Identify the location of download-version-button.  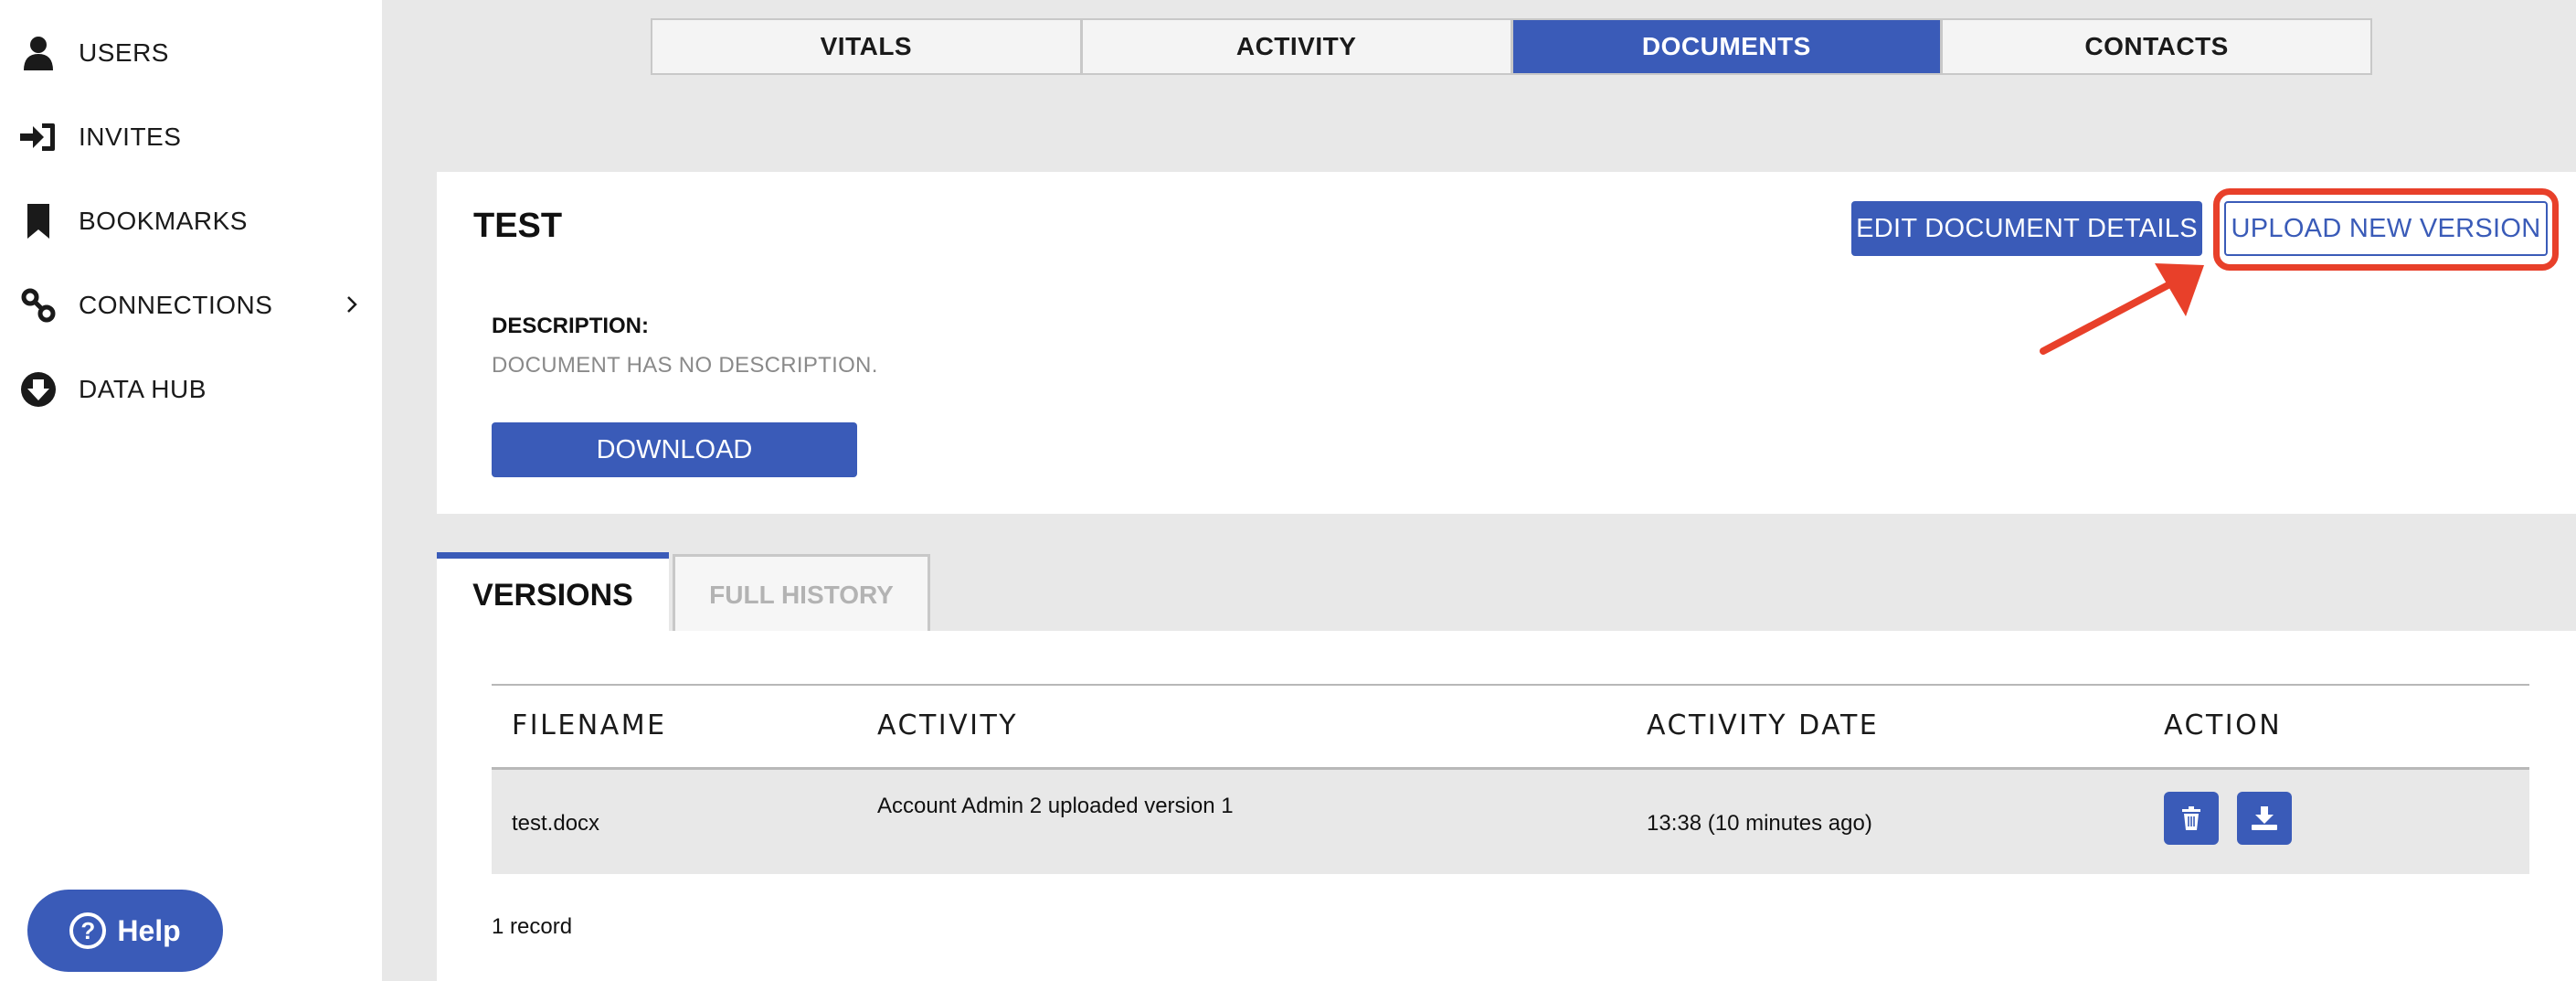
(2264, 818).